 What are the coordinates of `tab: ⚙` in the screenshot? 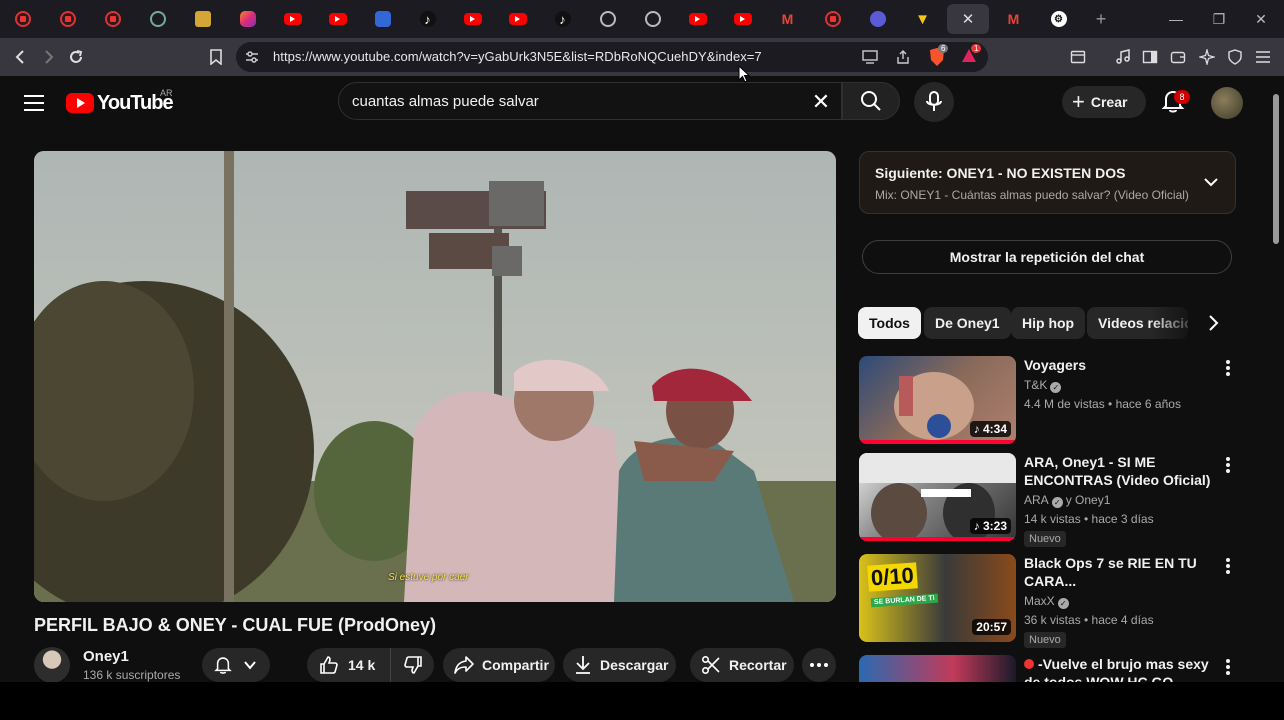 It's located at (1058, 19).